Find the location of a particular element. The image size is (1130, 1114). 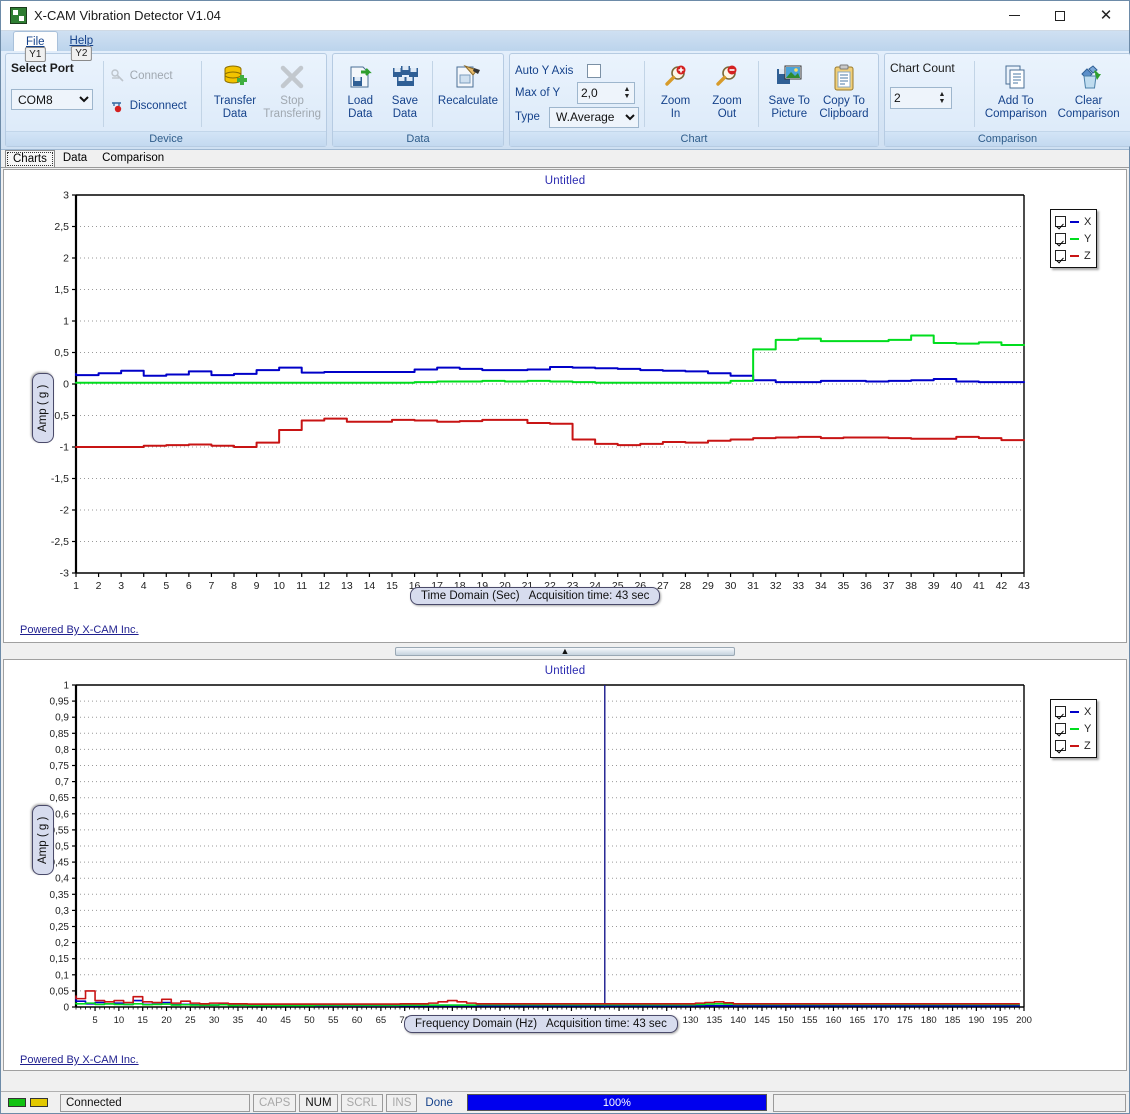

tab-charts: Charts is located at coordinates (30, 158).